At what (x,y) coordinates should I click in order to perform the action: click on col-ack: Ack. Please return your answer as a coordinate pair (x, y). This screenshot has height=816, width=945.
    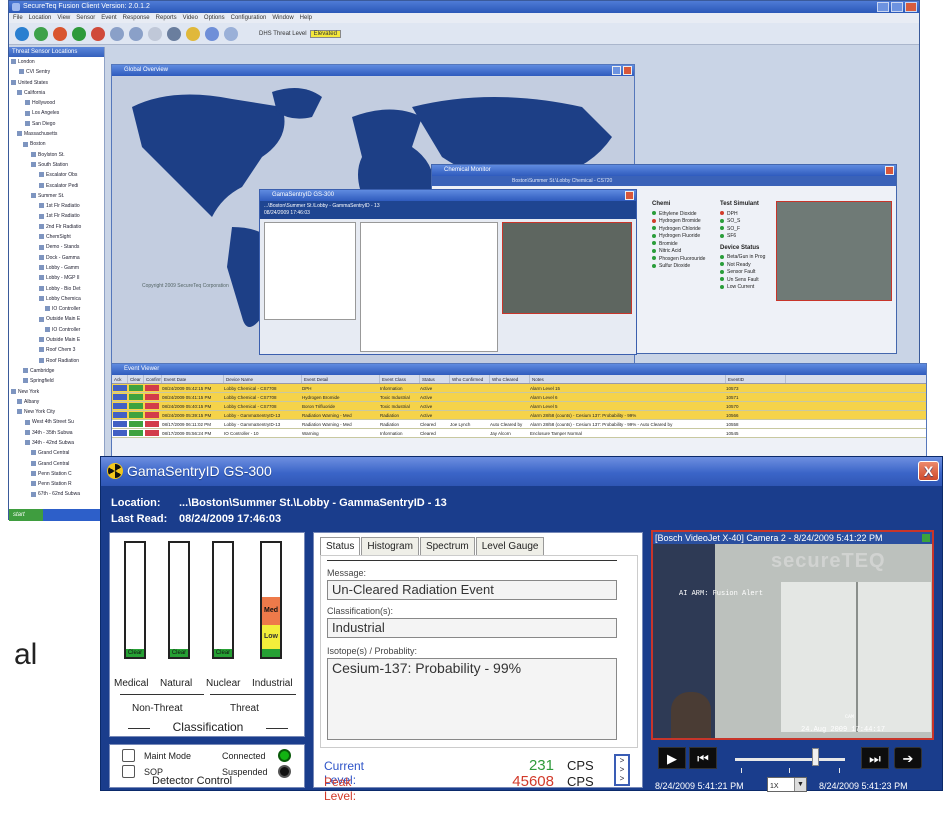
    Looking at the image, I should click on (120, 379).